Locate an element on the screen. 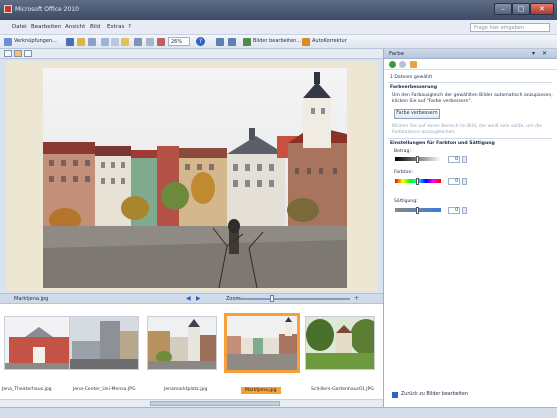 This screenshot has width=557, height=418. section-hue-saturation: Einstellungen für Farbton und Sättigung is located at coordinates (442, 143).